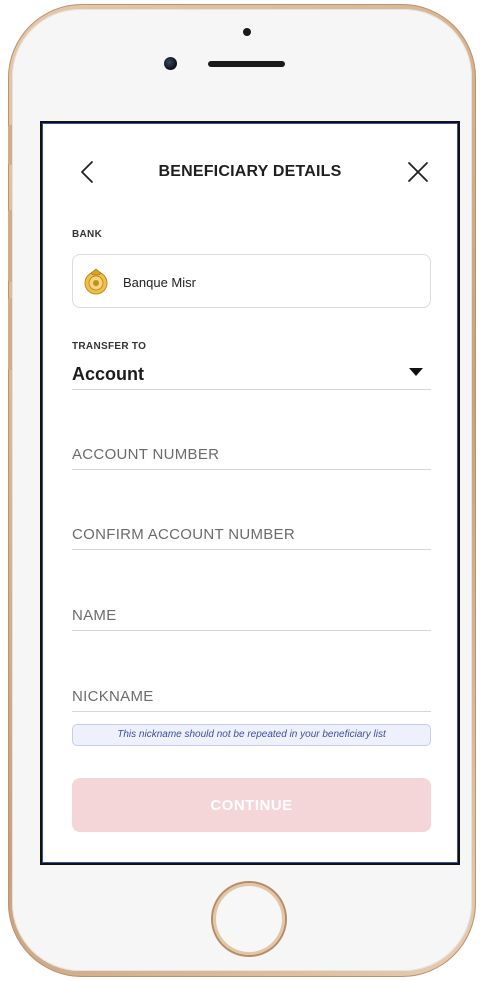 This screenshot has width=485, height=981. I want to click on account-number-field, so click(251, 454).